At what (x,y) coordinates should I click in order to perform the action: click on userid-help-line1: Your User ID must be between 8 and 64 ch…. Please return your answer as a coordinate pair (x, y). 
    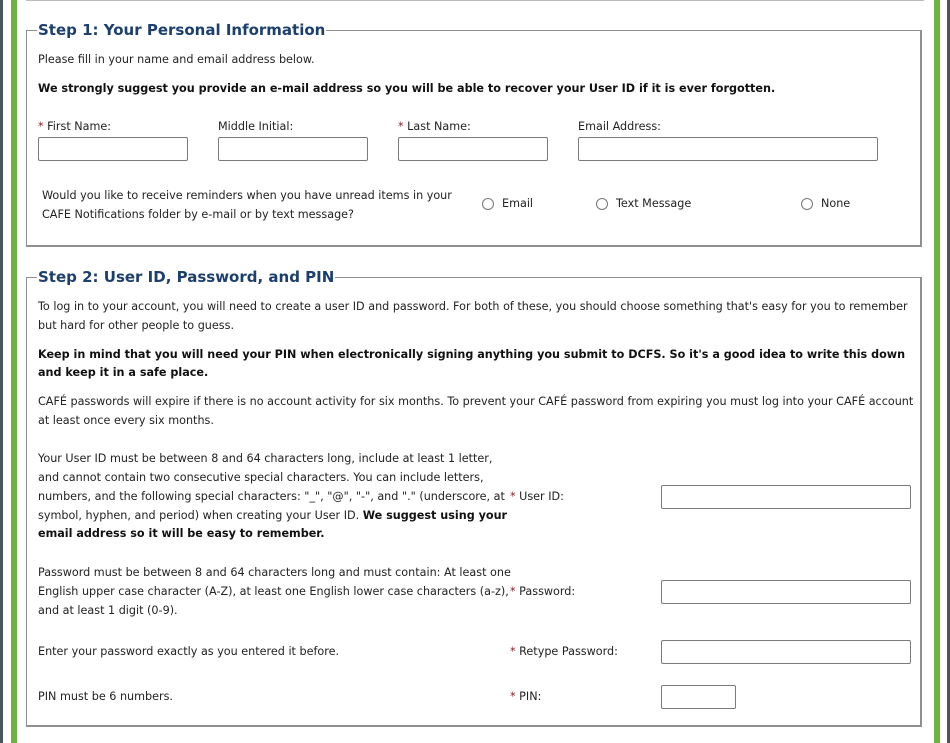
    Looking at the image, I should click on (265, 458).